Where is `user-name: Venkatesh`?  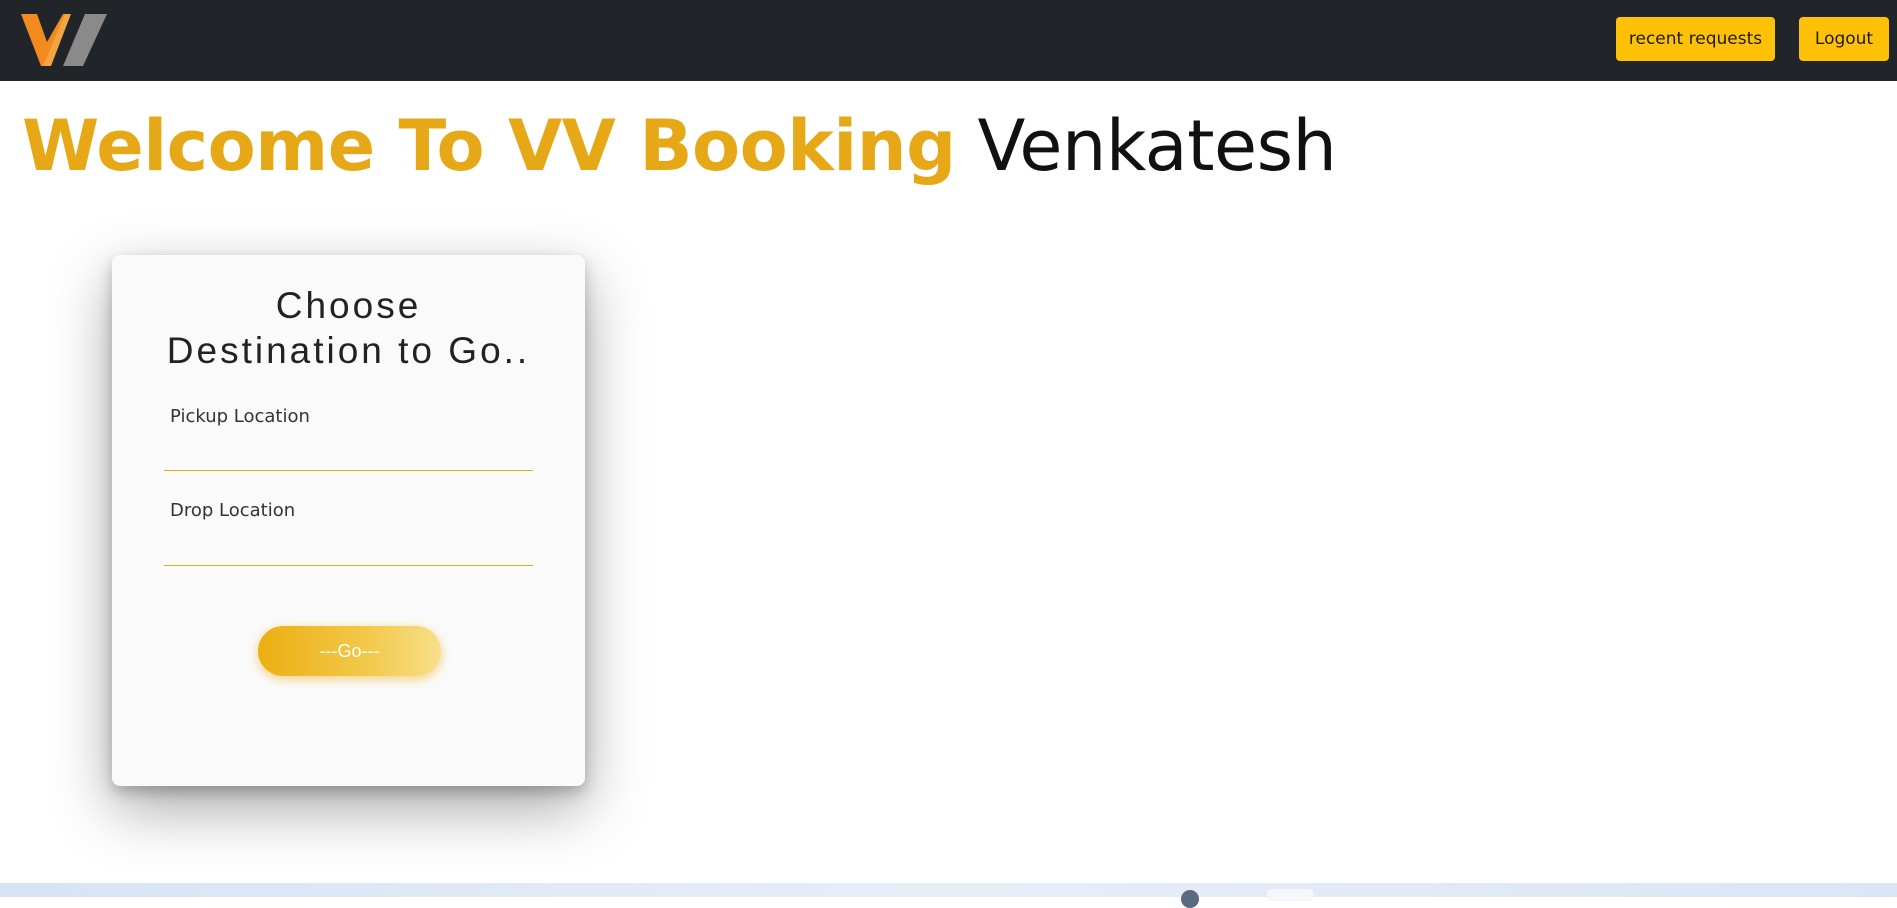
user-name: Venkatesh is located at coordinates (1157, 146).